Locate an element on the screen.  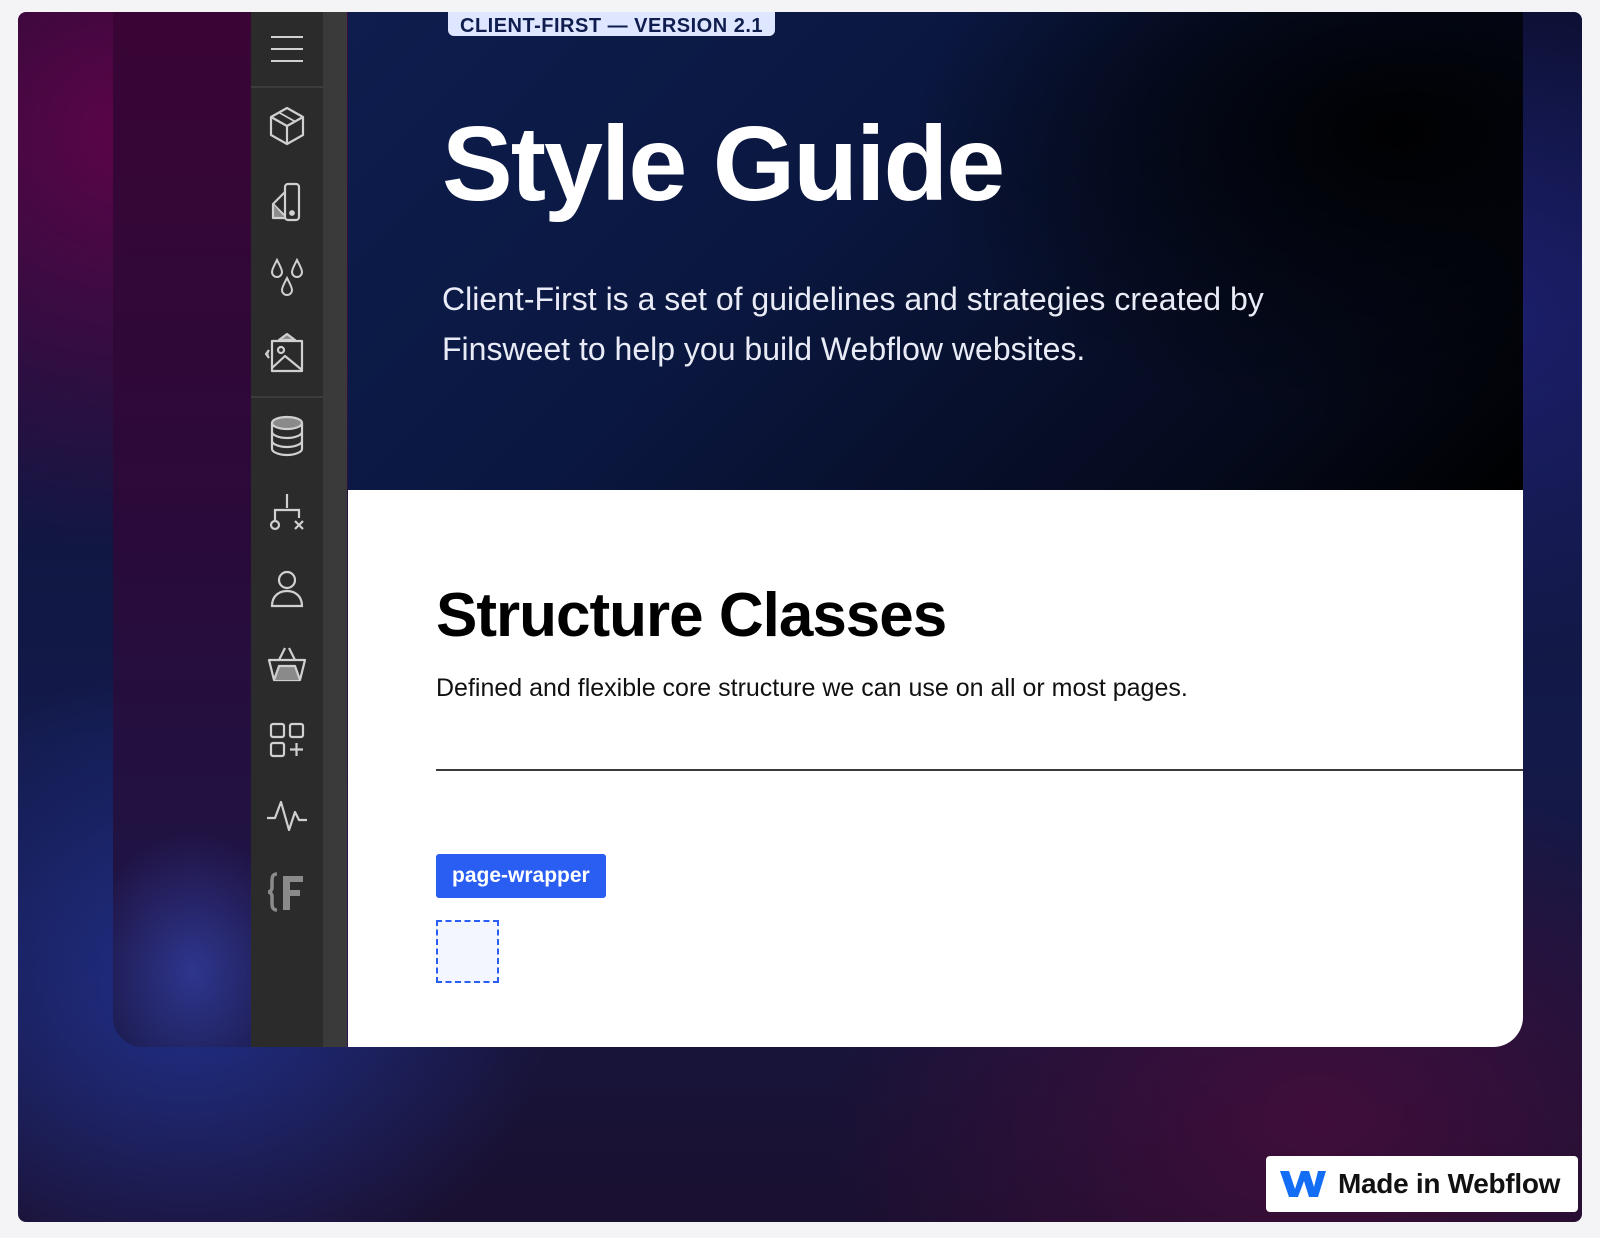
logic-icon is located at coordinates (286, 512).